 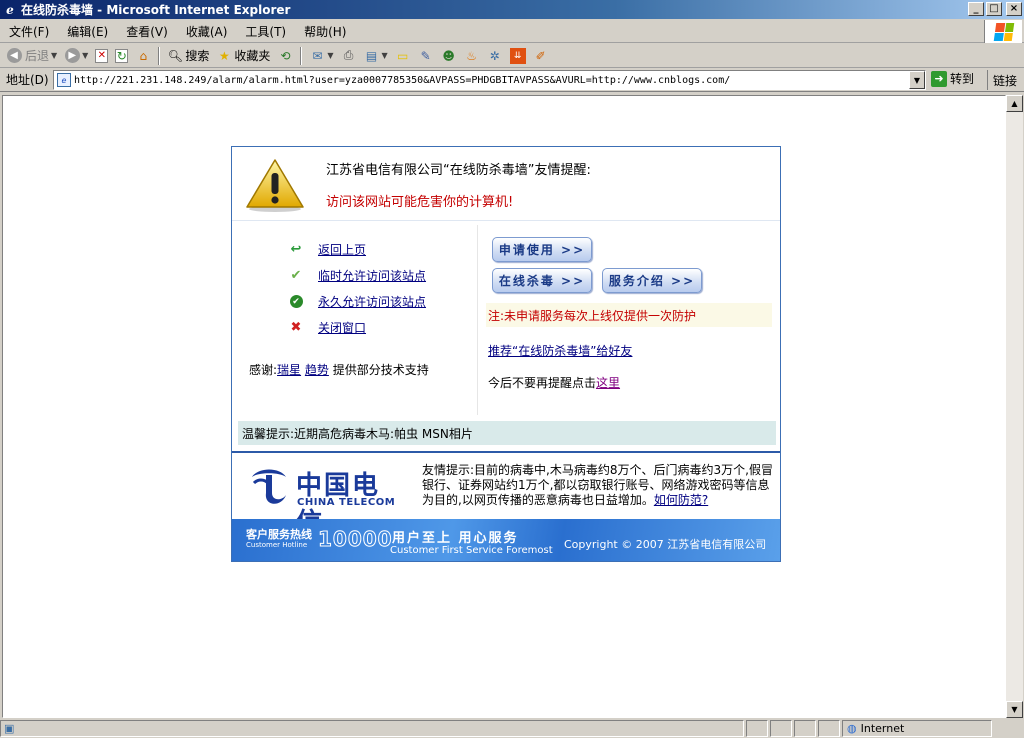 I want to click on service-intro-button: 服务介绍 >>, so click(x=652, y=280).